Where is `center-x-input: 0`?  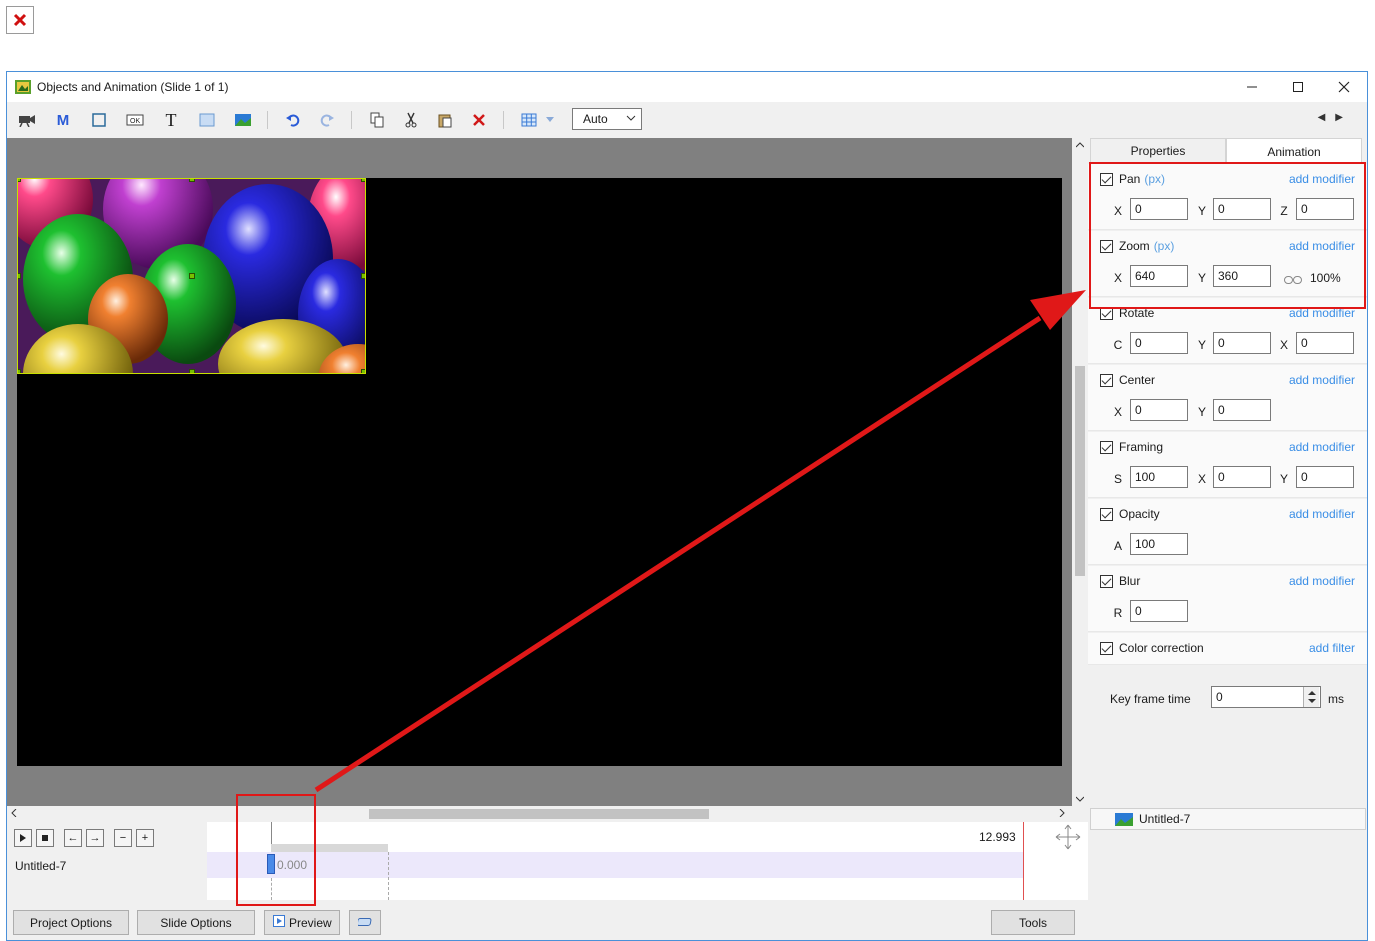 center-x-input: 0 is located at coordinates (1159, 410).